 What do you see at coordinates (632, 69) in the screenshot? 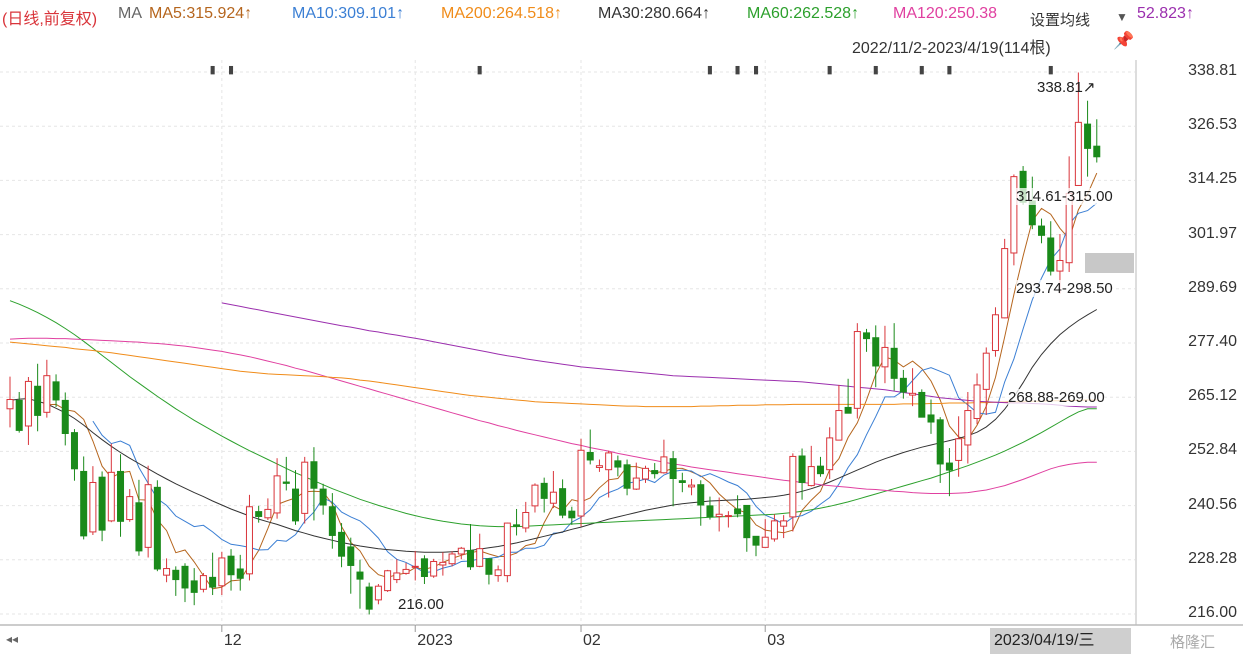
I see `event-markers: ▮ ▮ ▮ ▮ ▮ ▮ ▮ ▮ ▮ ▮ ▮` at bounding box center [632, 69].